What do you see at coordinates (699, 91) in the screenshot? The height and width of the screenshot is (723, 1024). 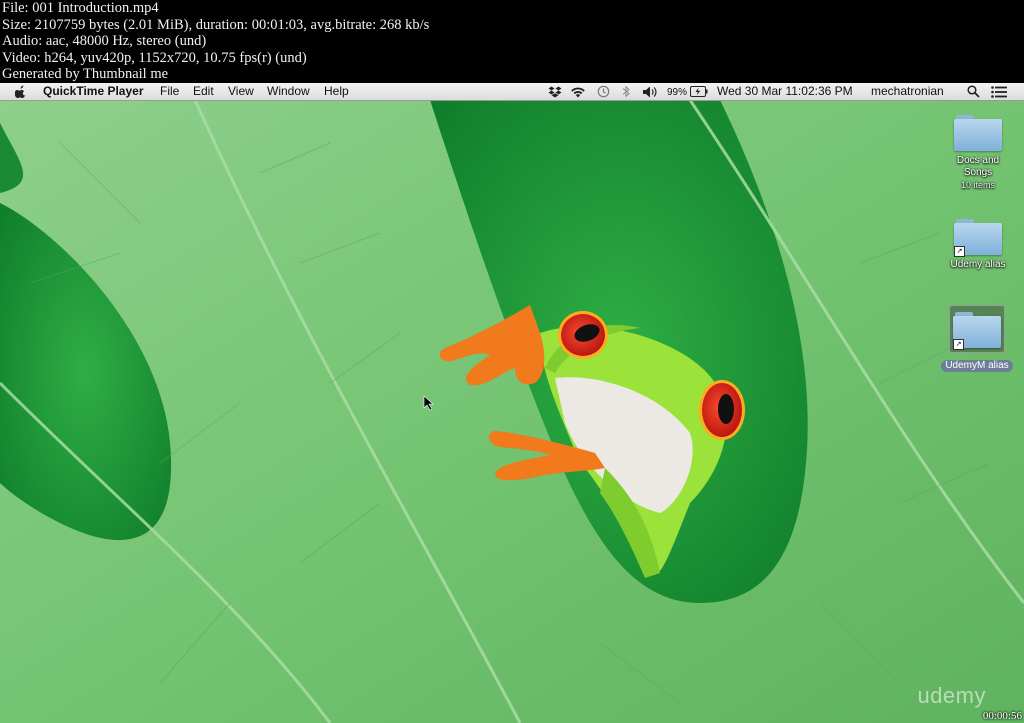 I see `battery-icon` at bounding box center [699, 91].